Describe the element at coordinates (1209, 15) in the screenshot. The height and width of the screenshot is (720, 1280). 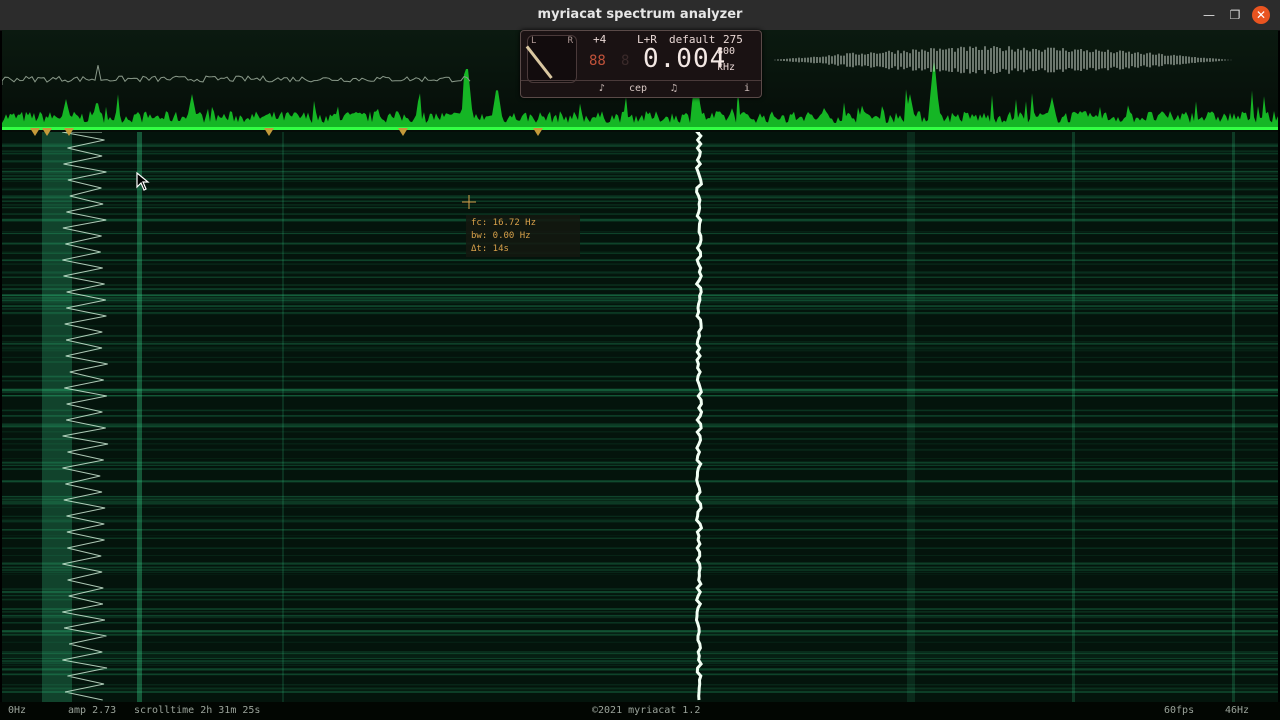
I see `minimize-icon: —` at that location.